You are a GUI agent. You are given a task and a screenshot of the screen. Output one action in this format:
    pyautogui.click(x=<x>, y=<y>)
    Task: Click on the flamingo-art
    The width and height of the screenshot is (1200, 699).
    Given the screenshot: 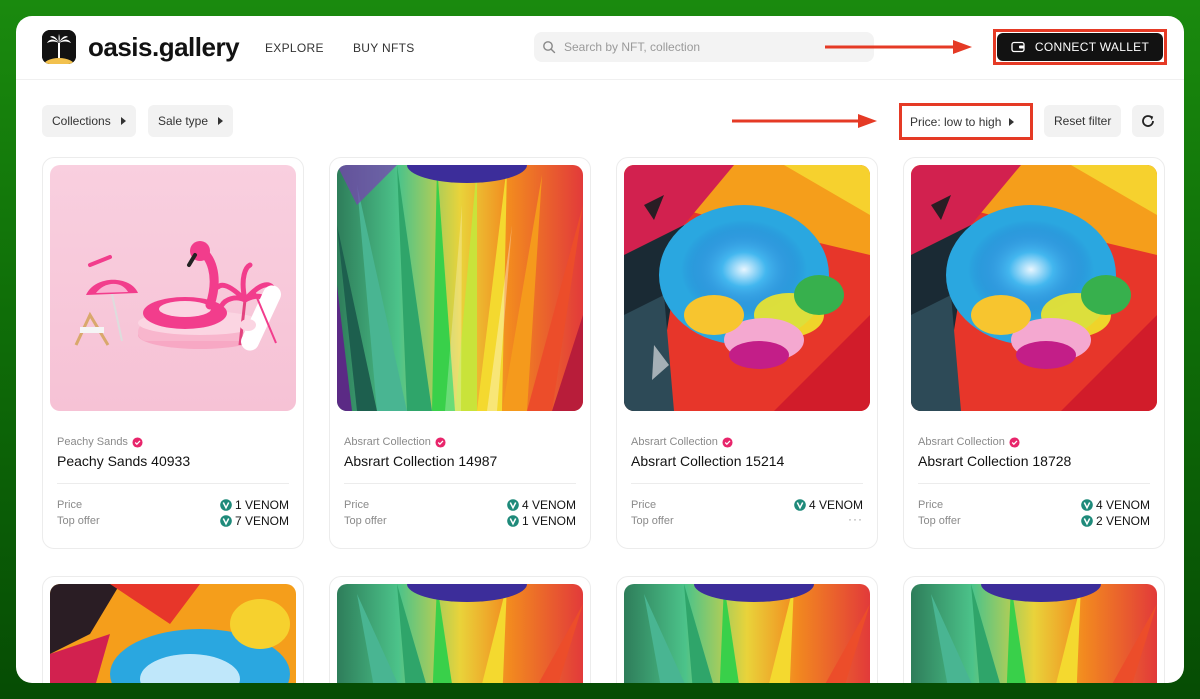 What is the action you would take?
    pyautogui.click(x=173, y=288)
    